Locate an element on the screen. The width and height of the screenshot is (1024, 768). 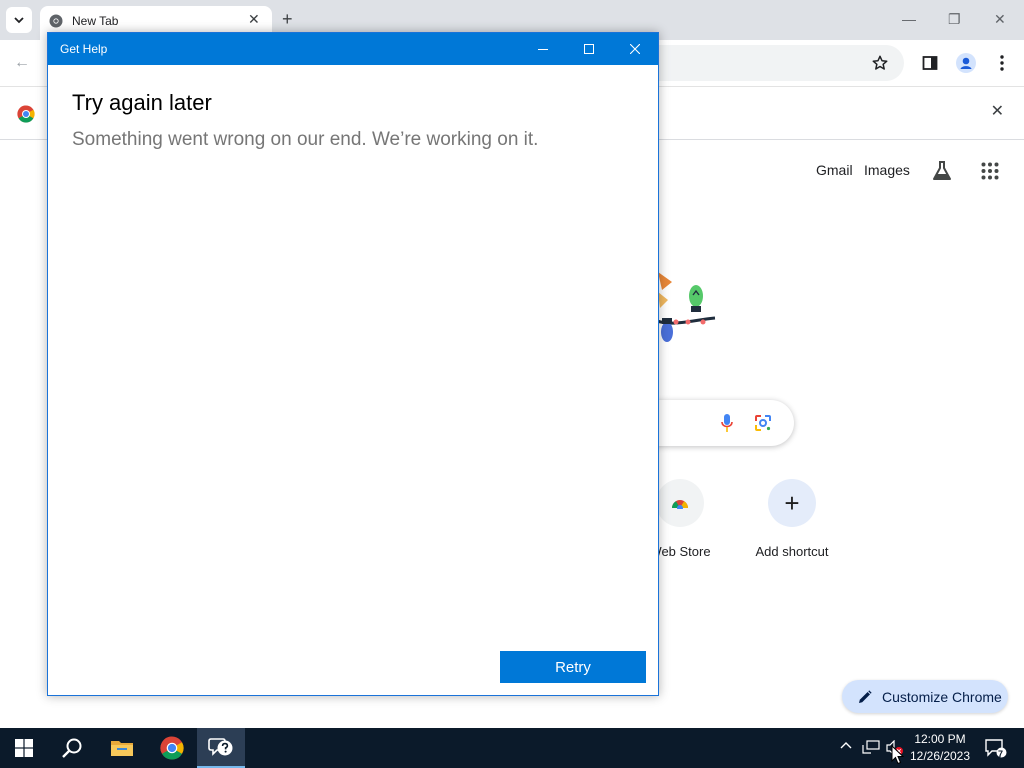
chevron-down-icon is located at coordinates (19, 20).